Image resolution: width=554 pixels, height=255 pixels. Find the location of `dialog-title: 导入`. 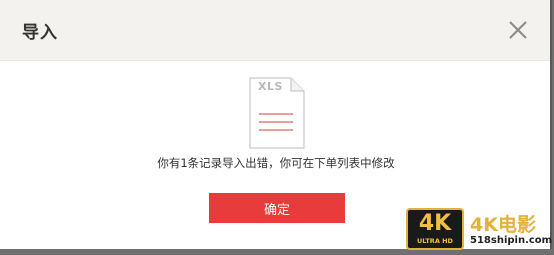

dialog-title: 导入 is located at coordinates (40, 33).